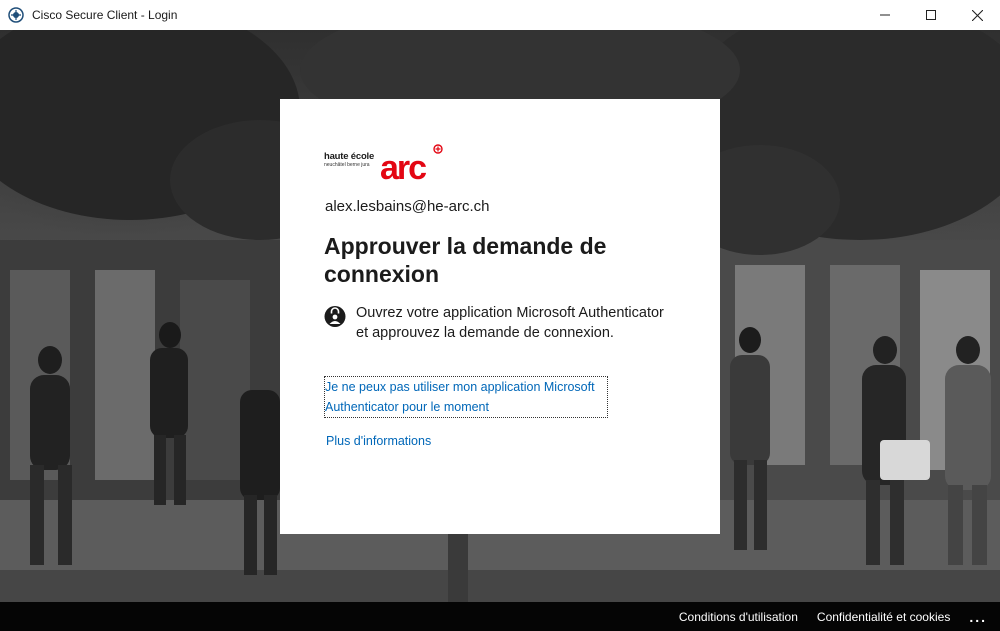 The height and width of the screenshot is (631, 1000). Describe the element at coordinates (500, 15) in the screenshot. I see `title-bar: Cisco Secure Client - Login` at that location.